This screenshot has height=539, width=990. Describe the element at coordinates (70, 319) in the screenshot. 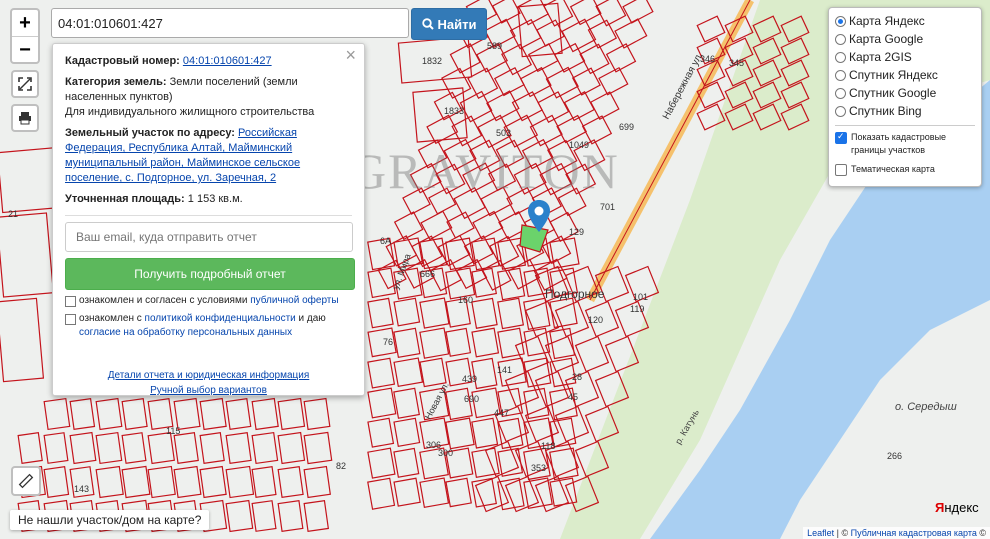

I see `privacy-checkbox` at that location.